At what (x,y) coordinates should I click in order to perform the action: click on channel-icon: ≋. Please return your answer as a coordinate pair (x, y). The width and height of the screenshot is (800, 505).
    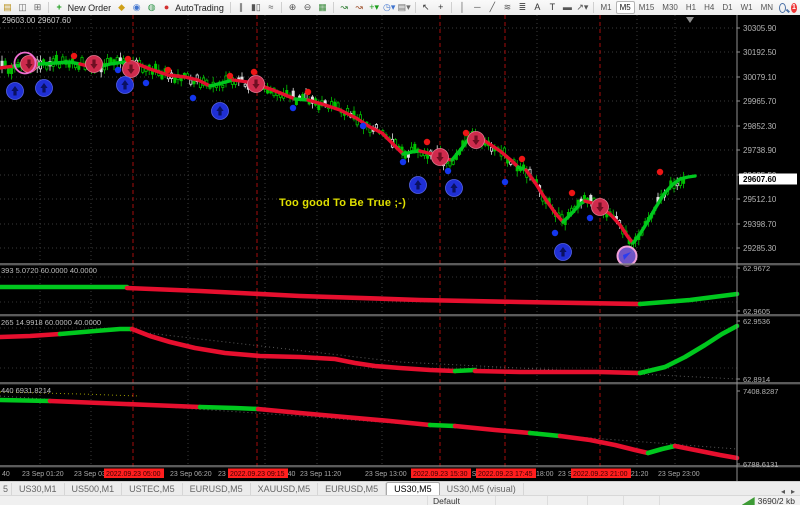
    Looking at the image, I should click on (507, 7).